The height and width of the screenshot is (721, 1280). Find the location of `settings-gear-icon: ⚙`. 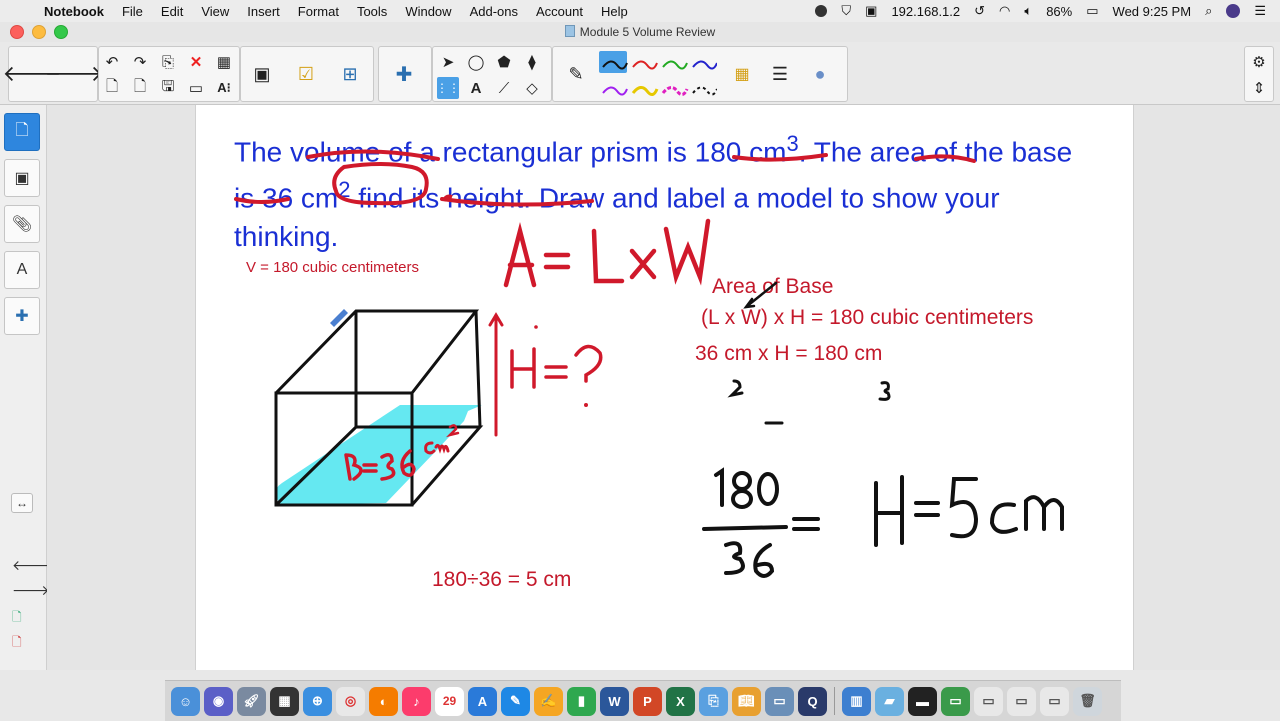

settings-gear-icon: ⚙ is located at coordinates (1259, 62).